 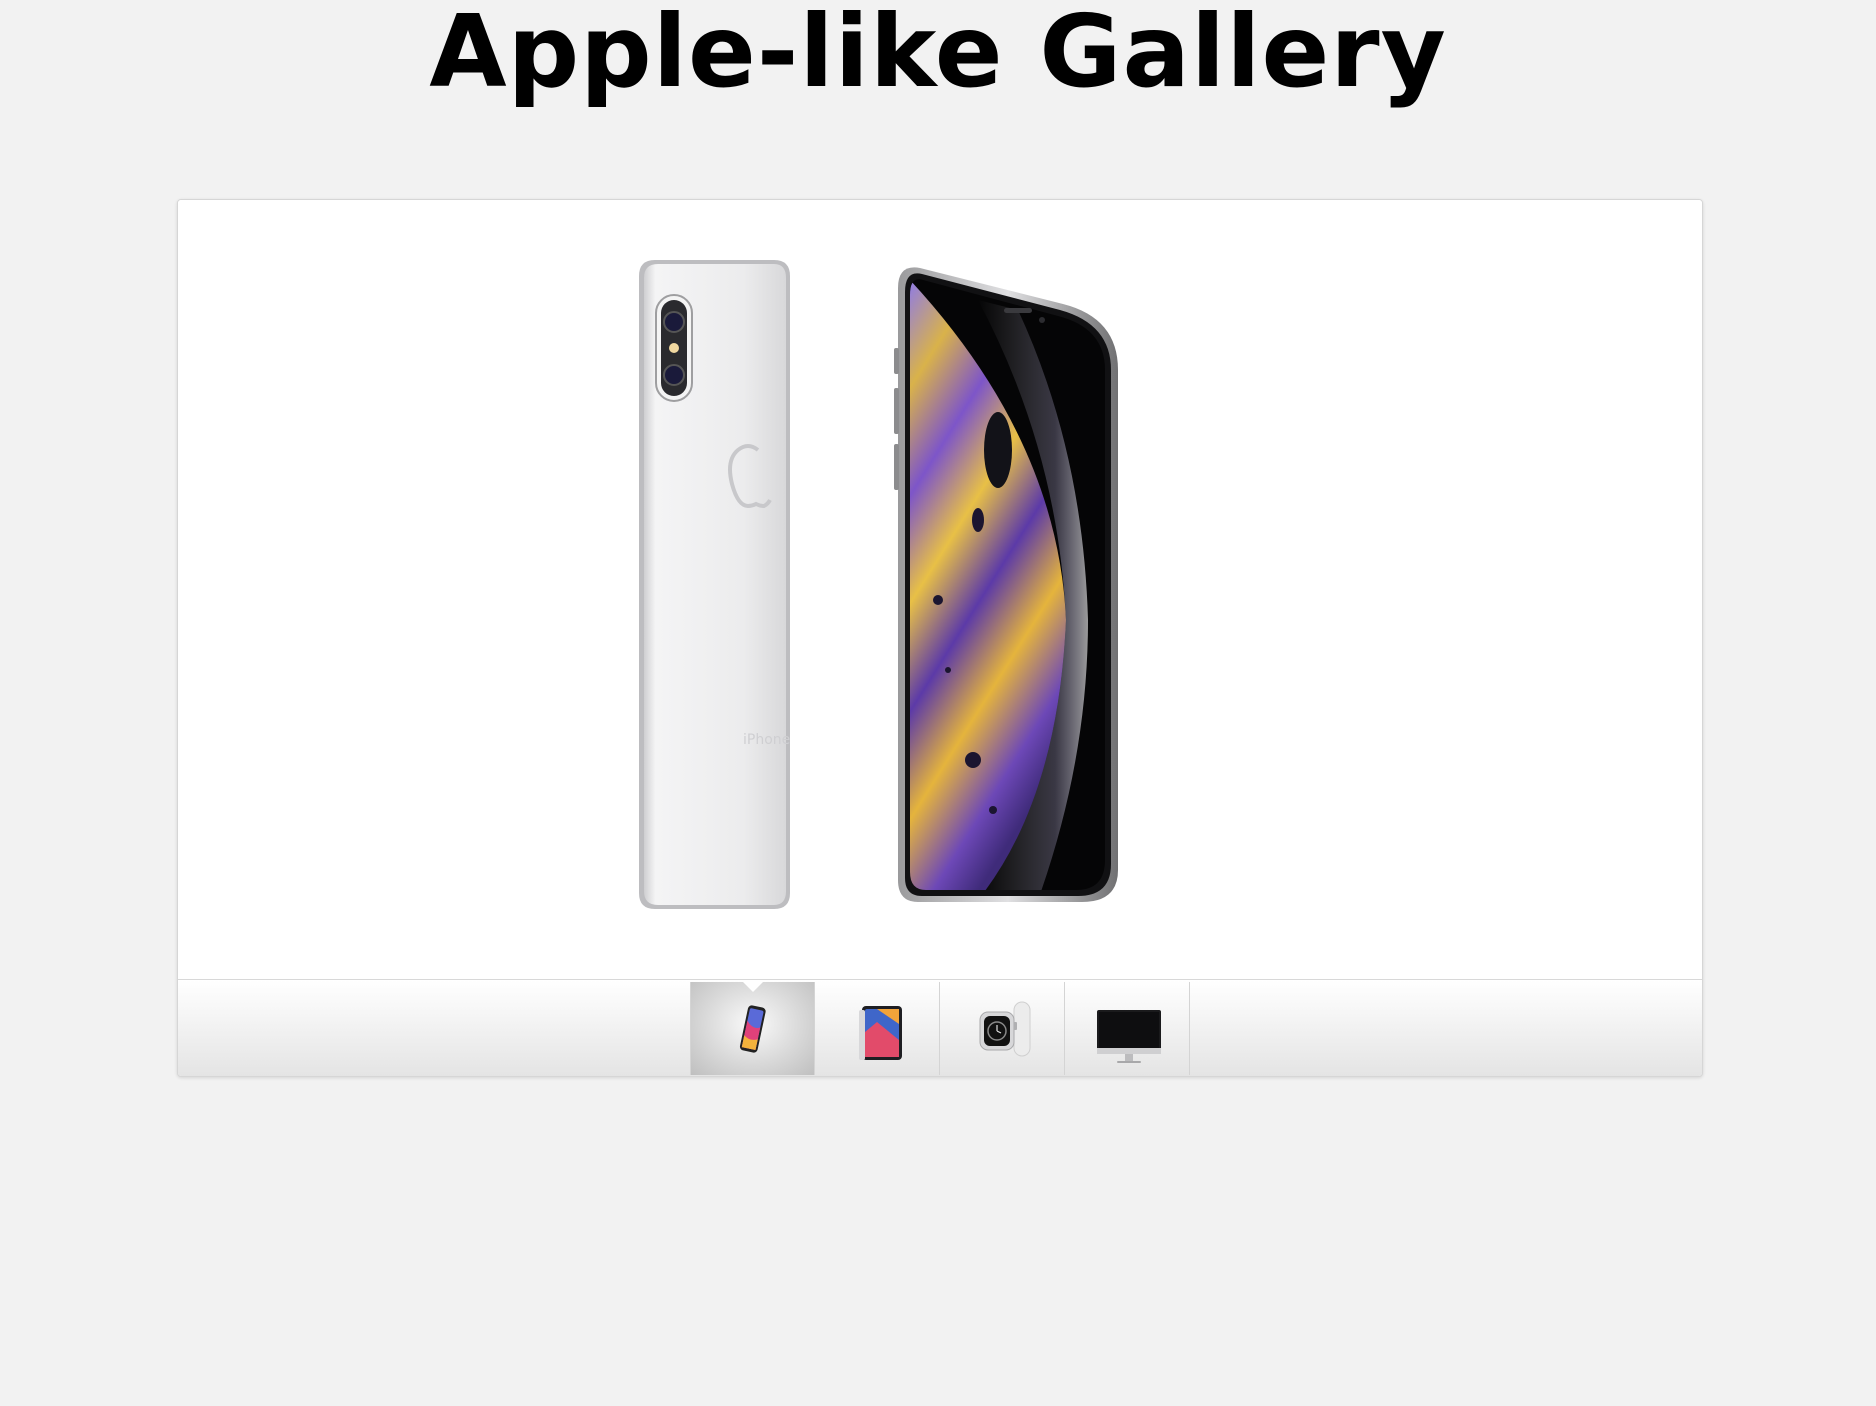 I want to click on watch-icon, so click(x=1005, y=1029).